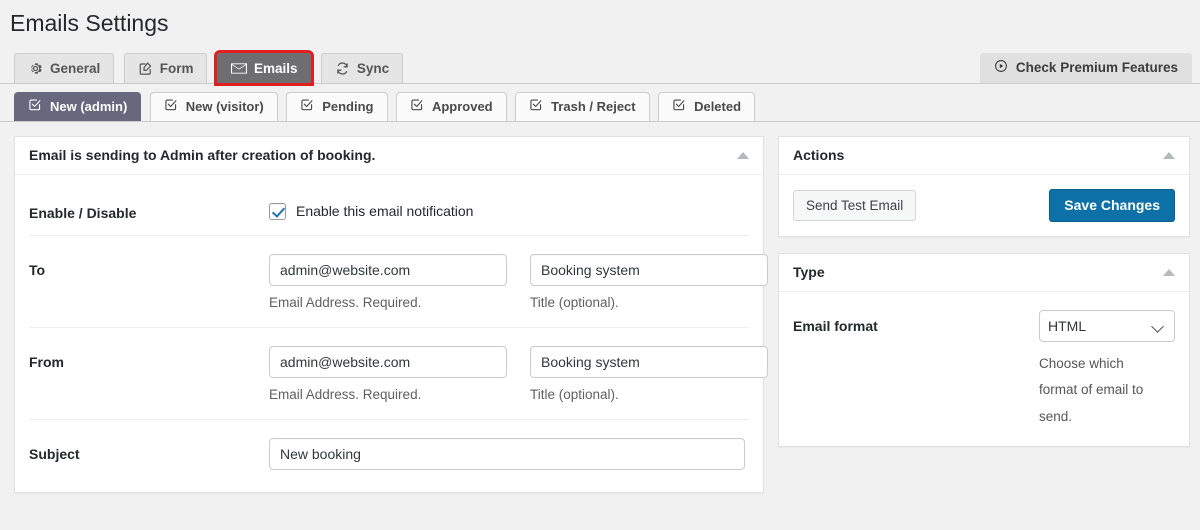 The height and width of the screenshot is (530, 1200). What do you see at coordinates (984, 273) in the screenshot?
I see `type-panel-header: Type` at bounding box center [984, 273].